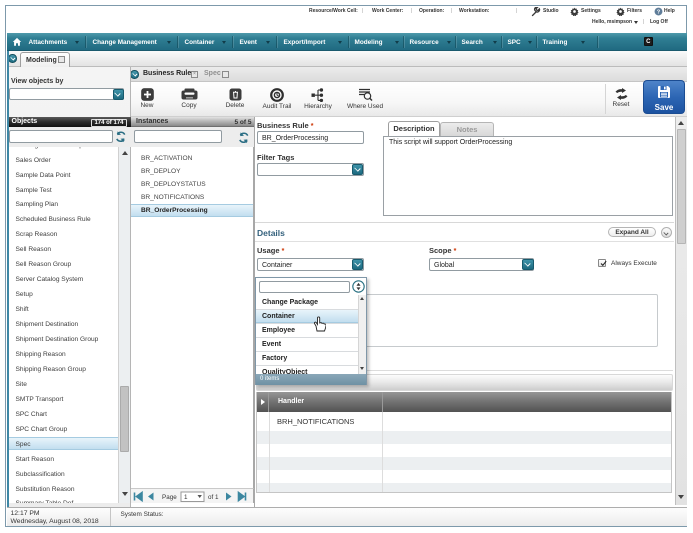 The width and height of the screenshot is (693, 533). What do you see at coordinates (213, 497) in the screenshot?
I see `svg-text: of 1` at bounding box center [213, 497].